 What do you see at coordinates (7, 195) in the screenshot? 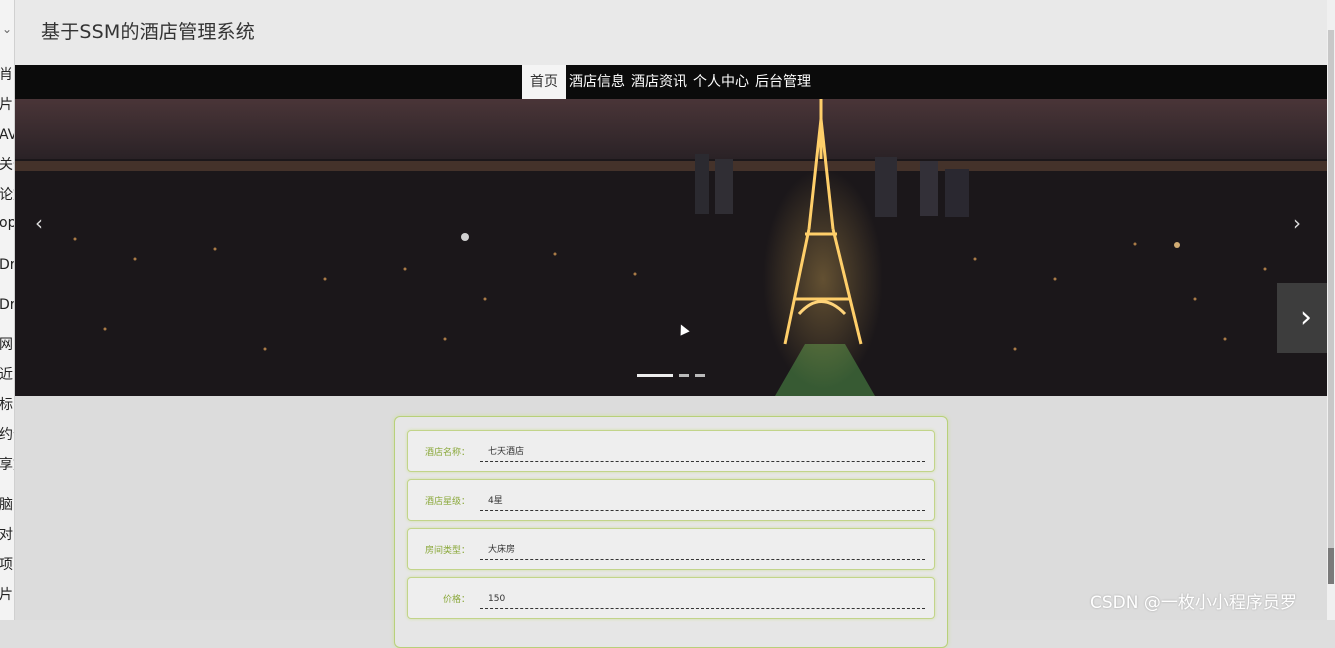
I see `sidebar-fragment: 论文` at bounding box center [7, 195].